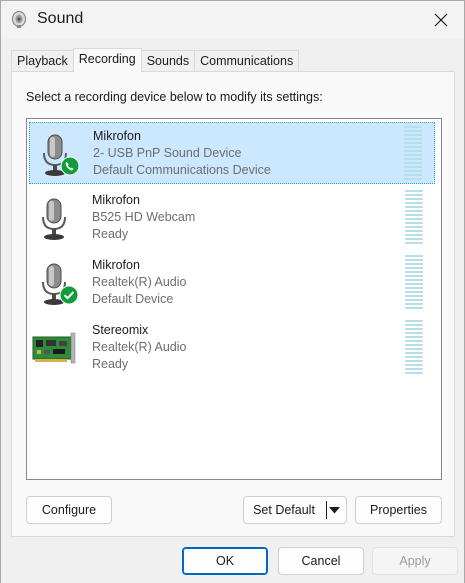 This screenshot has width=465, height=583. Describe the element at coordinates (70, 166) in the screenshot. I see `phone-badge-icon` at that location.